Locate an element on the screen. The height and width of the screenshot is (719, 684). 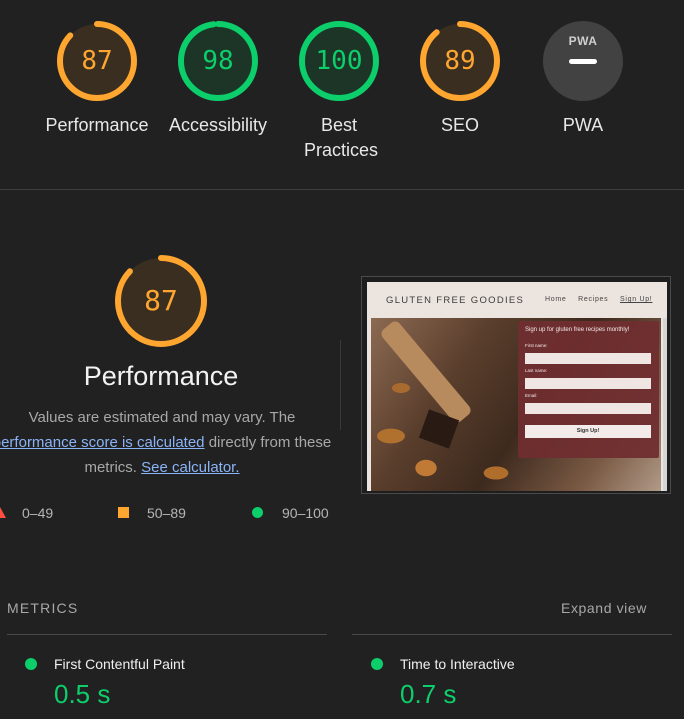
performance-detail-gauge: 87 is located at coordinates (161, 301).